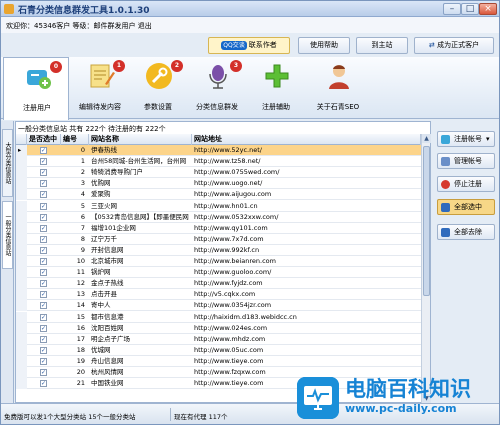  I want to click on header-number: 编号, so click(75, 139).